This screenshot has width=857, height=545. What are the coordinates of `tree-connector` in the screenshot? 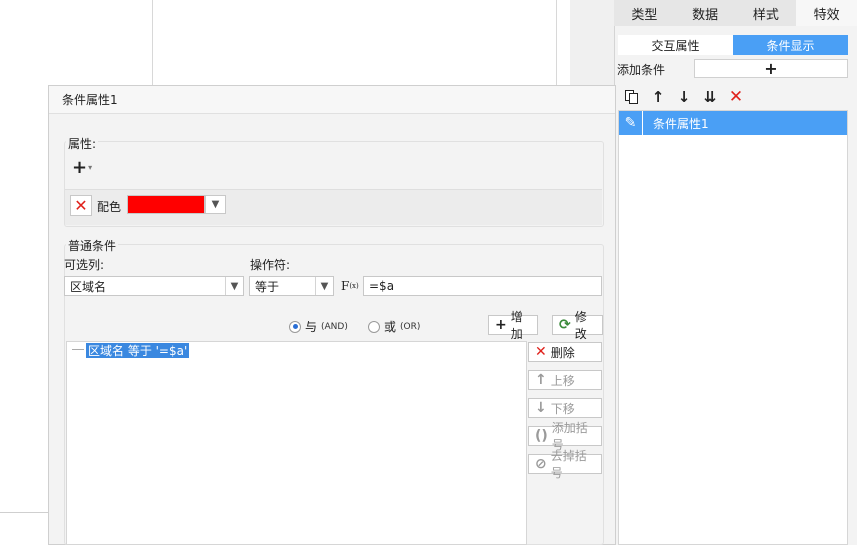 It's located at (78, 349).